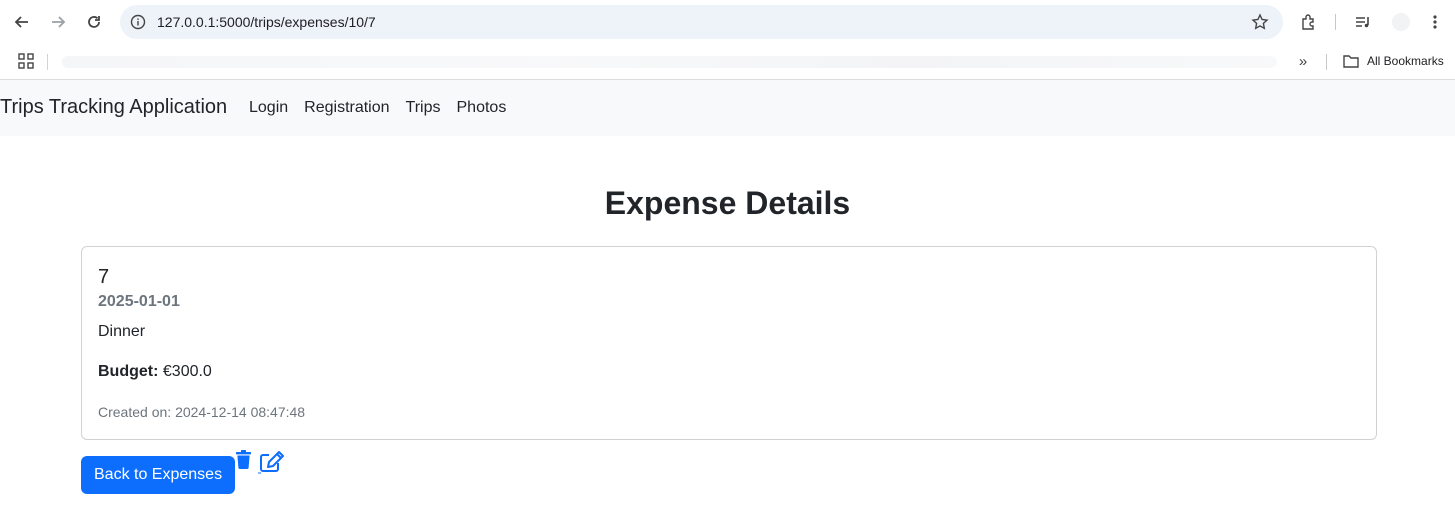  What do you see at coordinates (94, 22) in the screenshot?
I see `reload-icon` at bounding box center [94, 22].